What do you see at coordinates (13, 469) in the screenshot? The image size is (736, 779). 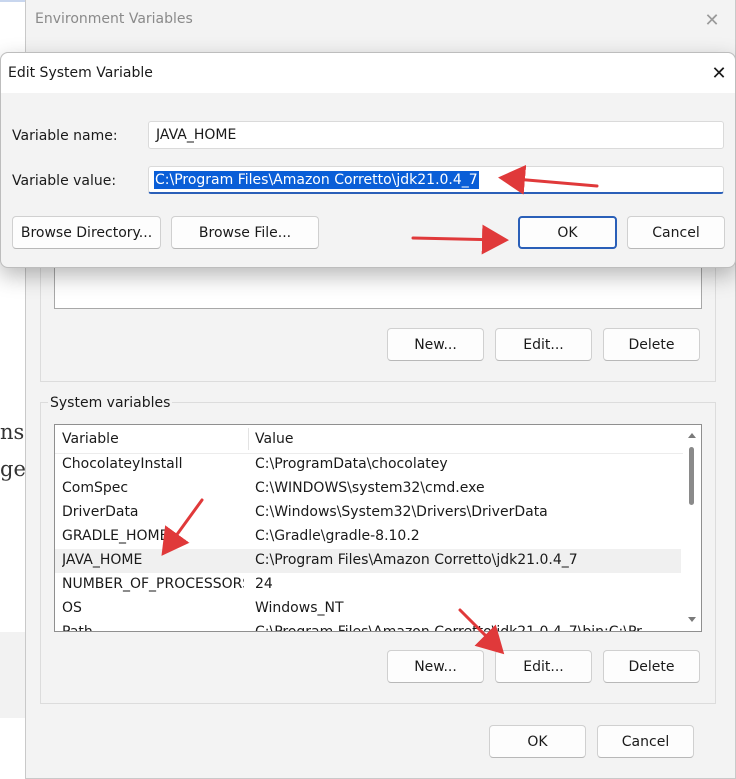 I see `background-text-fragment: ge` at bounding box center [13, 469].